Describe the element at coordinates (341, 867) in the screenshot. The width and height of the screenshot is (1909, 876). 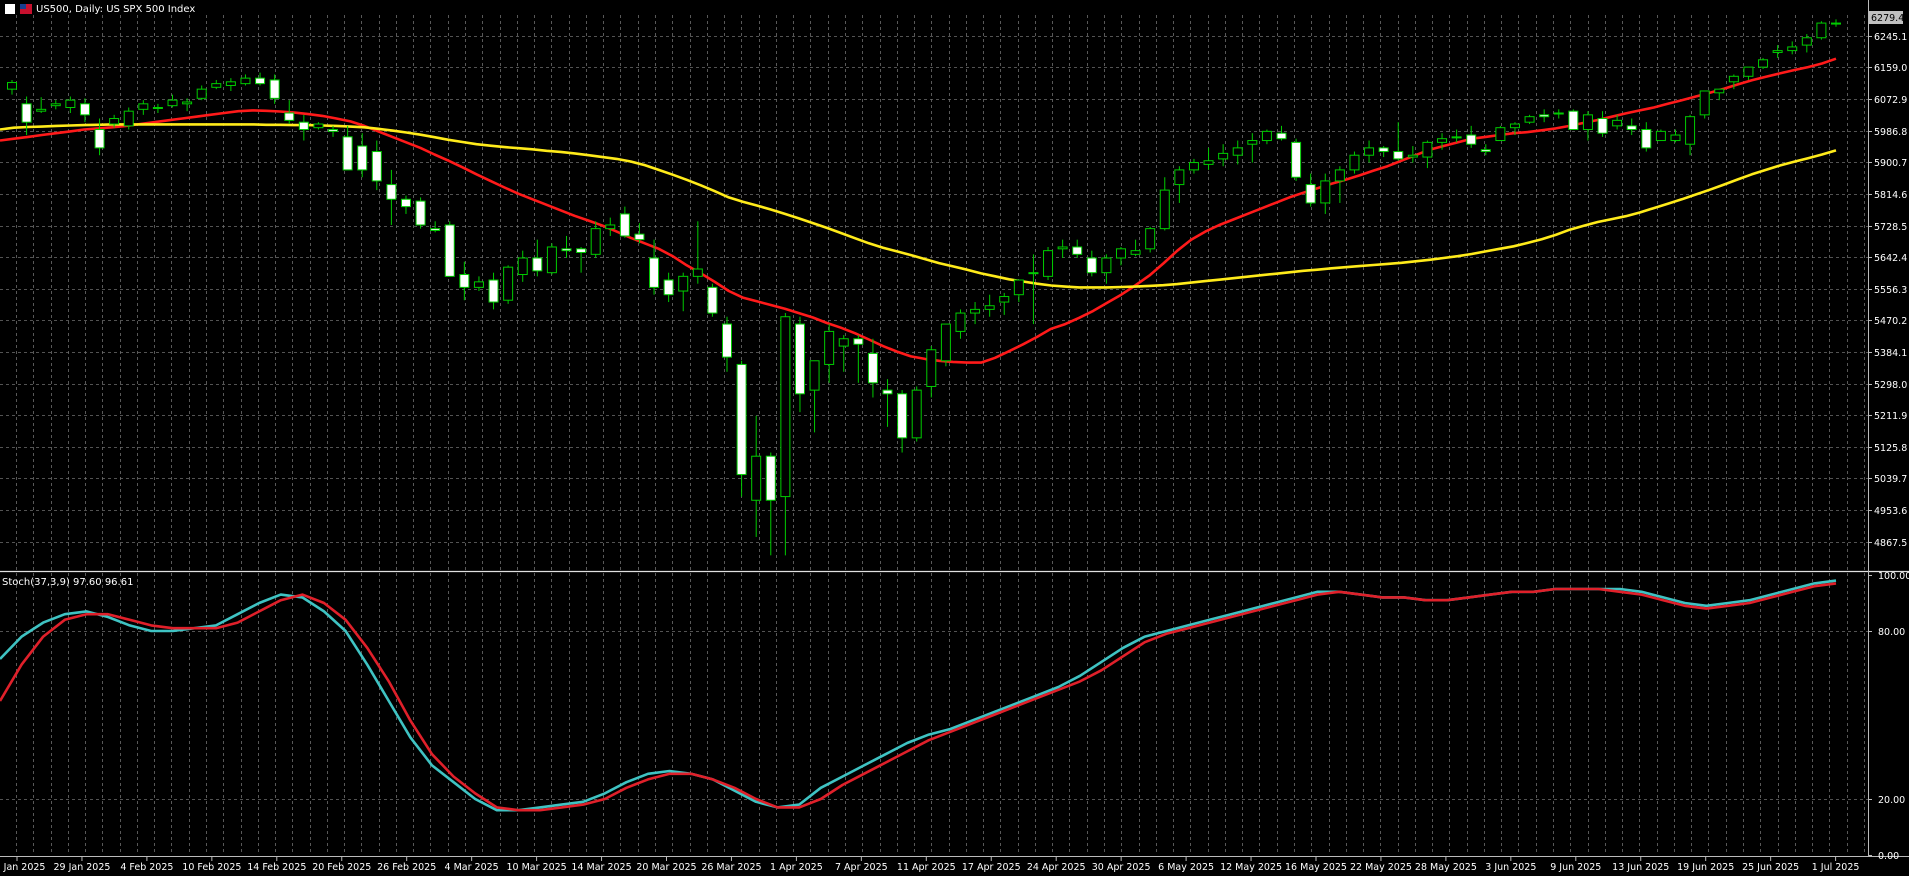
I see `time-tick-label: 20 Feb 2025` at that location.